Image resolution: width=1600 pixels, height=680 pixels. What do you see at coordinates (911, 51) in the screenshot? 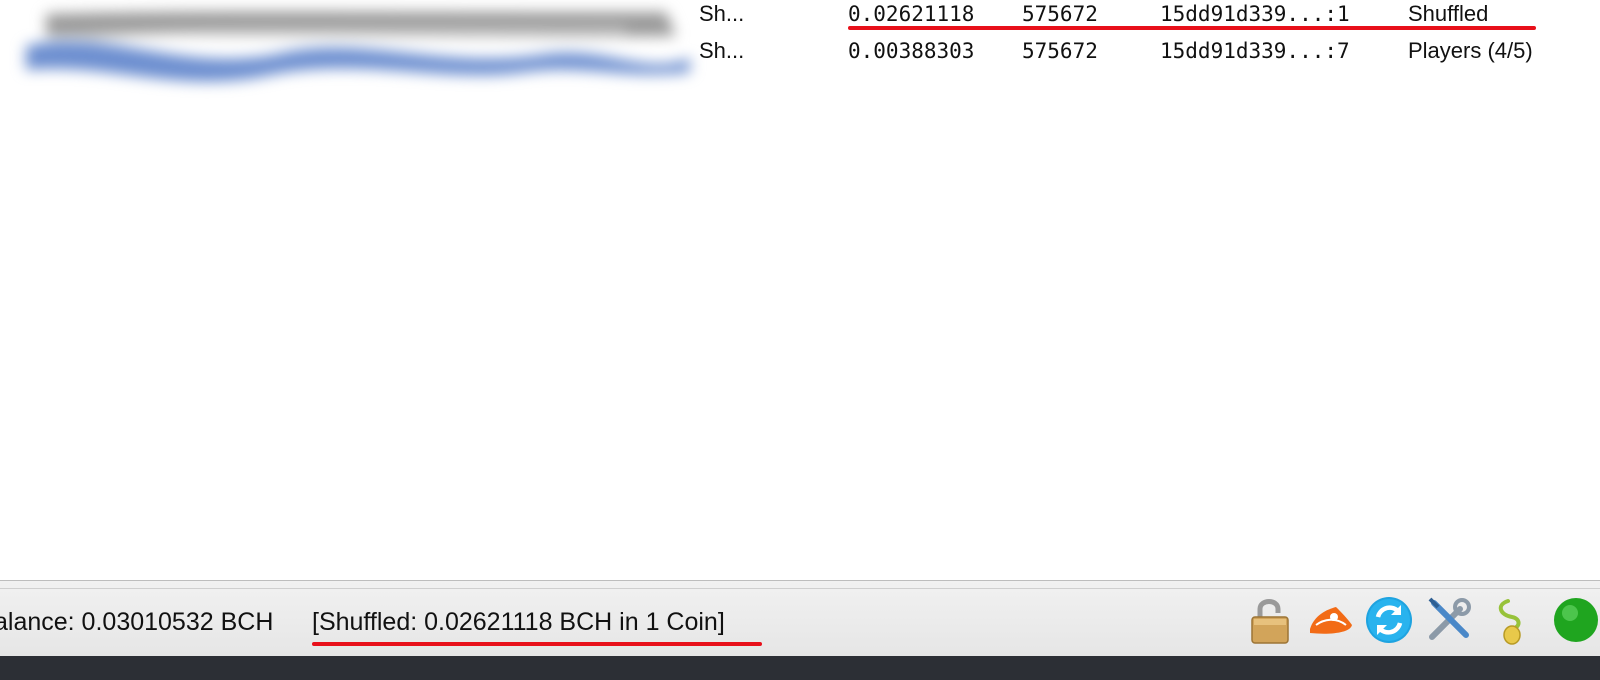
I see `coin-amount: 0.00388303` at bounding box center [911, 51].